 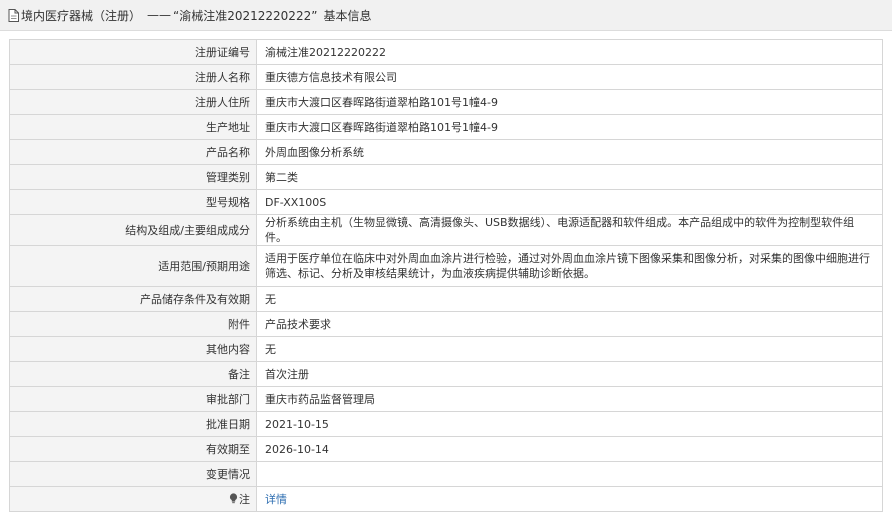 I want to click on field-label: 注册证编号, so click(x=133, y=52).